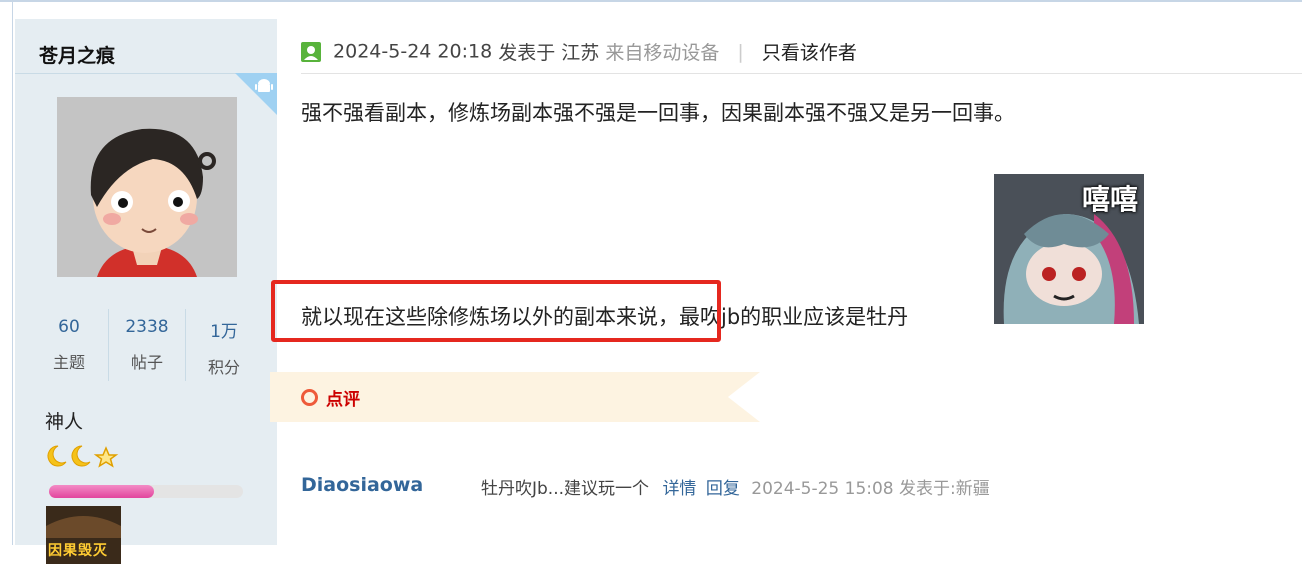  What do you see at coordinates (223, 345) in the screenshot?
I see `stat-points: 1万 积分` at bounding box center [223, 345].